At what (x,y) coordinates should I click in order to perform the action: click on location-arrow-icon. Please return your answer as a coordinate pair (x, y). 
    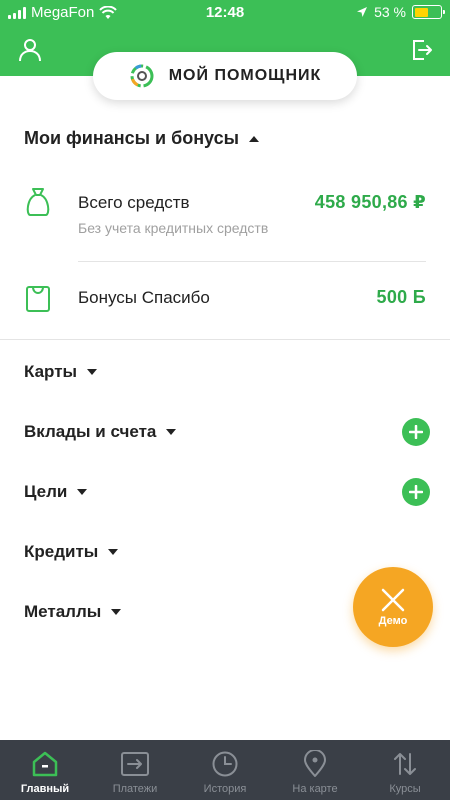
    Looking at the image, I should click on (362, 12).